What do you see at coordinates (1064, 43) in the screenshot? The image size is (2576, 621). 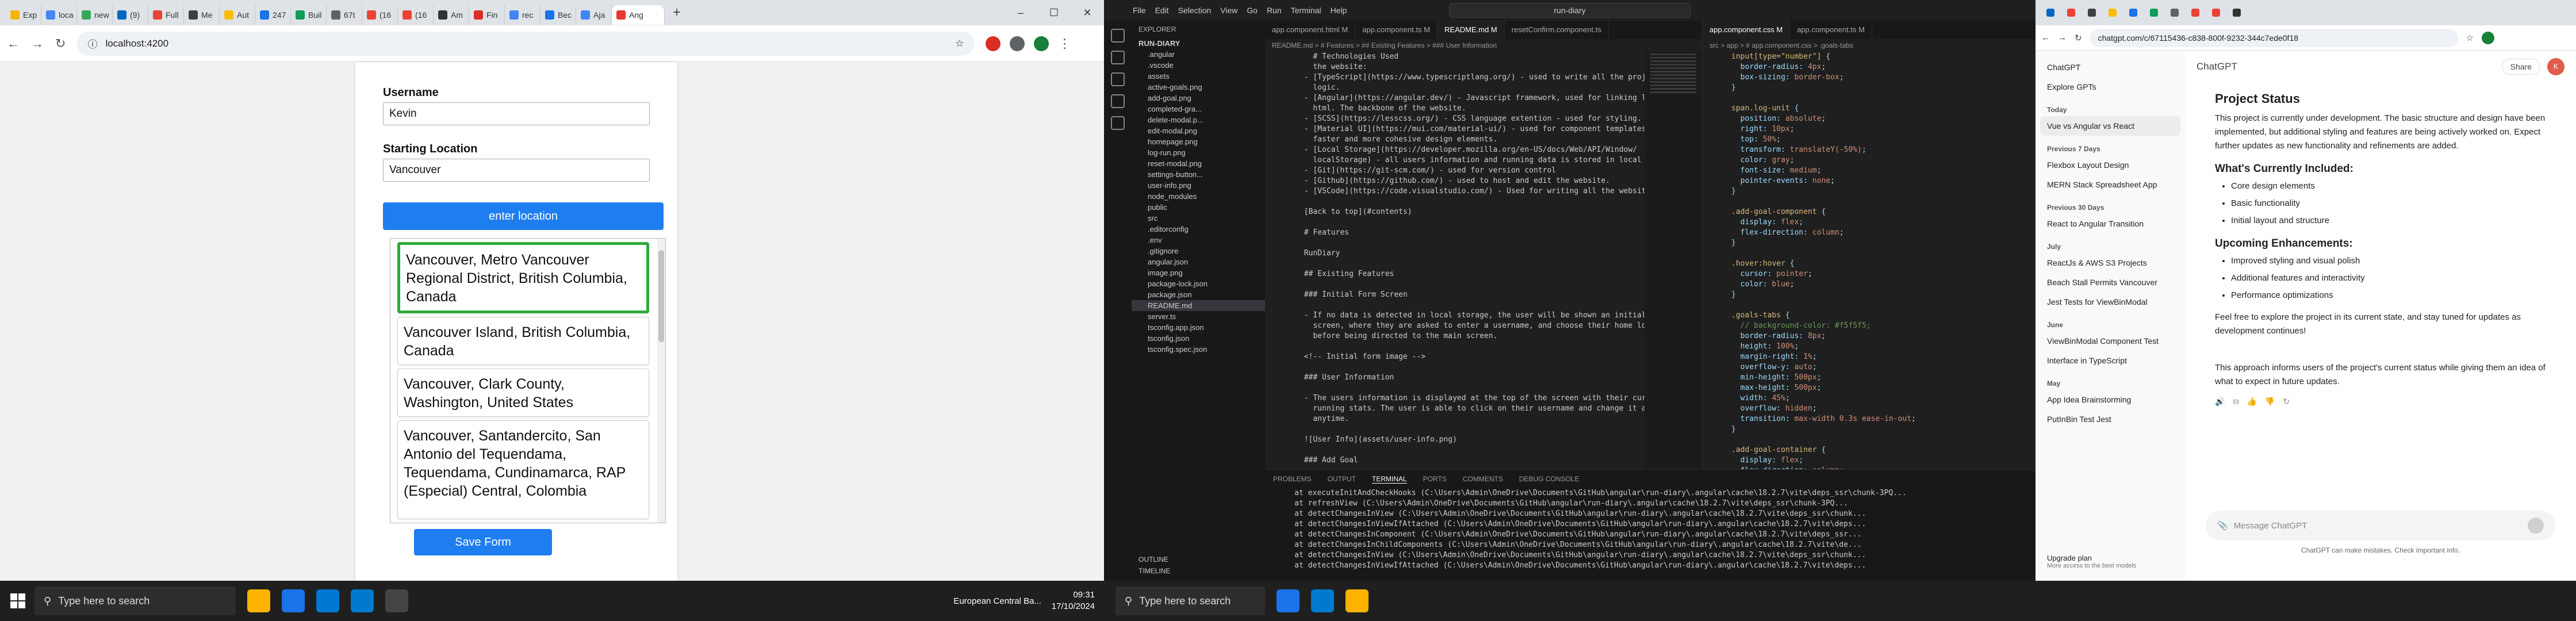 I see `menu-kebab-icon: ⋮` at bounding box center [1064, 43].